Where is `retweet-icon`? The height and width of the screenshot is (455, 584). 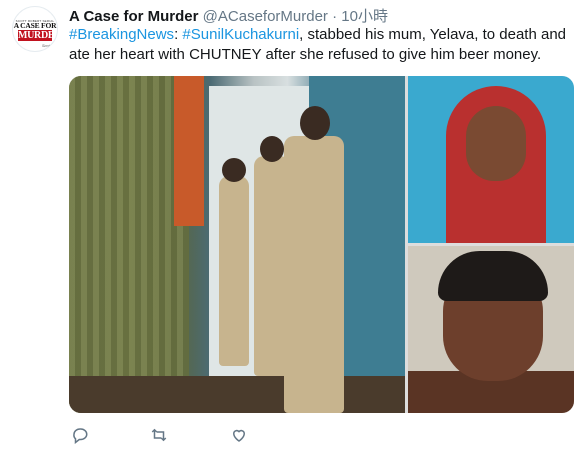
retweet-icon is located at coordinates (159, 435).